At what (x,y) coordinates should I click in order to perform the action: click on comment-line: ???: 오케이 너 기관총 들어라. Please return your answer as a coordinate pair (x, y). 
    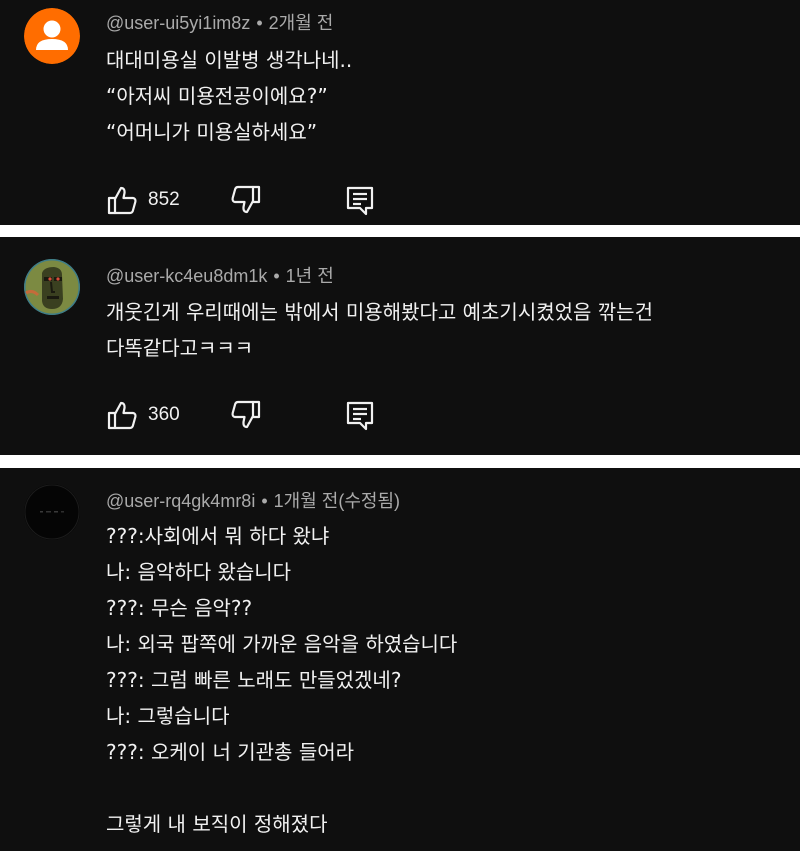
    Looking at the image, I should click on (230, 752).